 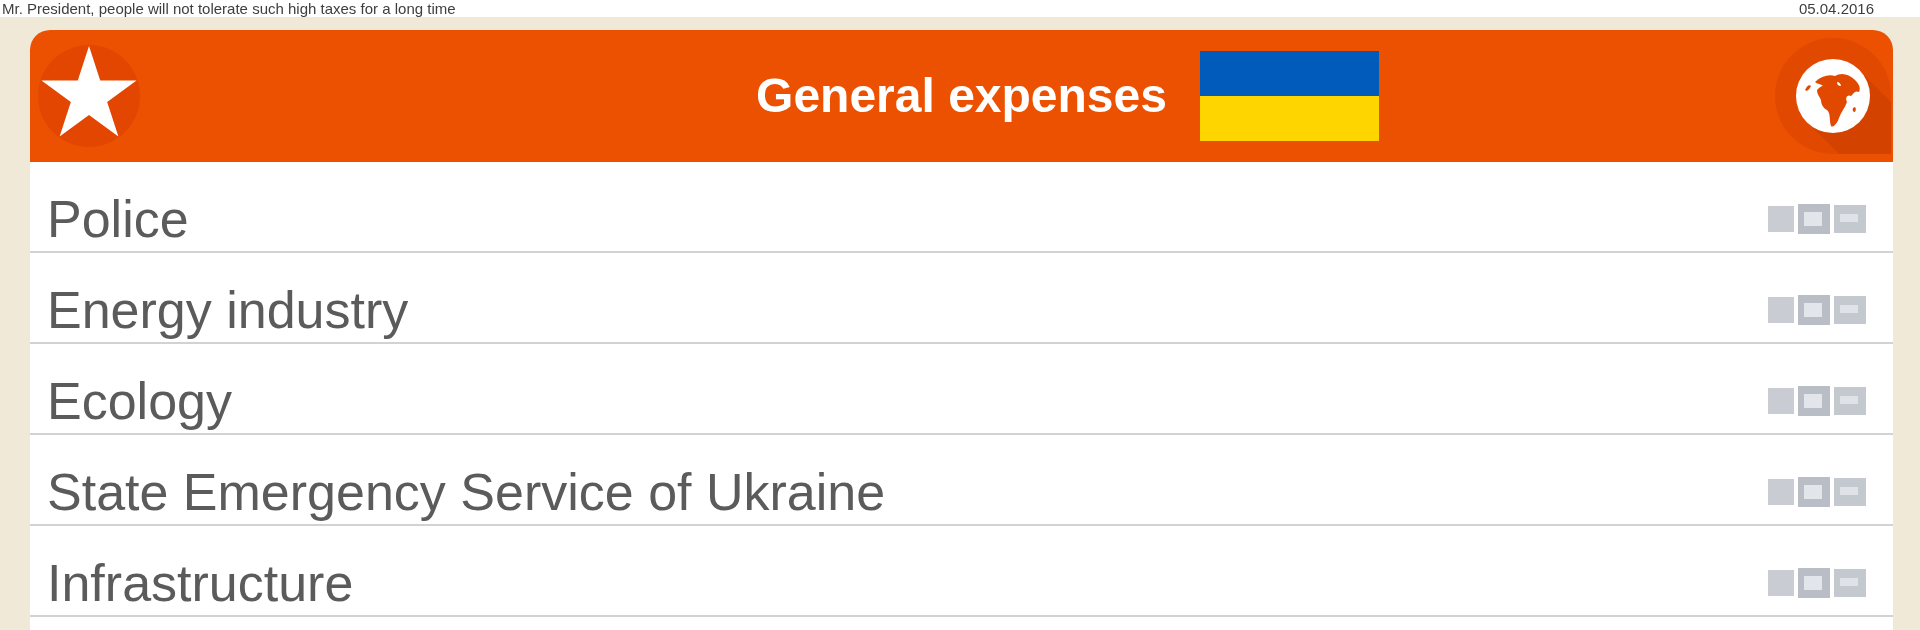 I want to click on expense-label: Police, so click(x=118, y=218).